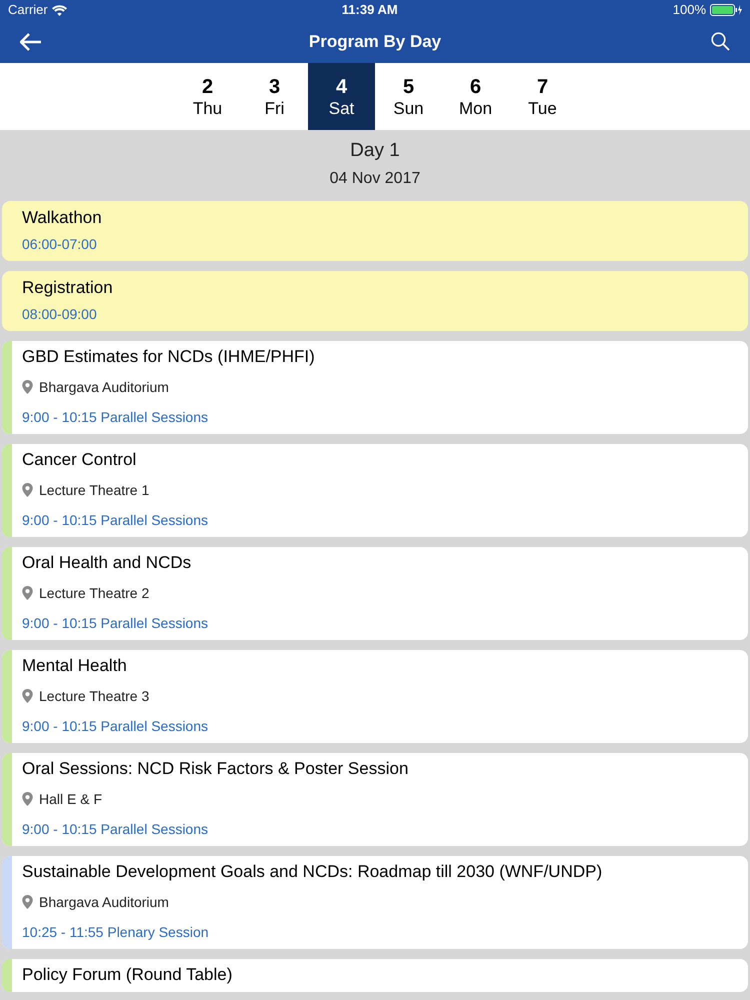 The width and height of the screenshot is (750, 1000). What do you see at coordinates (60, 244) in the screenshot?
I see `event-time: 06:00-07:00` at bounding box center [60, 244].